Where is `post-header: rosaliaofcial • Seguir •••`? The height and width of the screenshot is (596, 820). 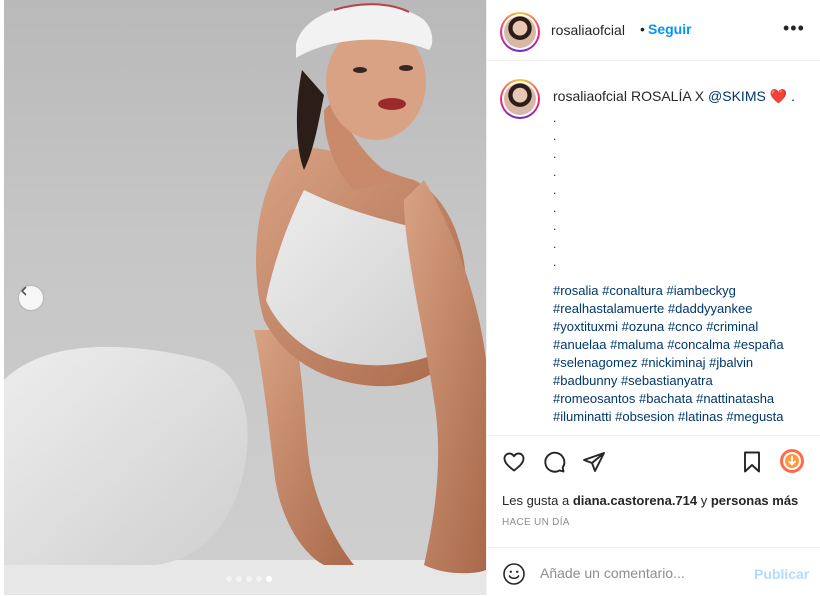 post-header: rosaliaofcial • Seguir ••• is located at coordinates (653, 30).